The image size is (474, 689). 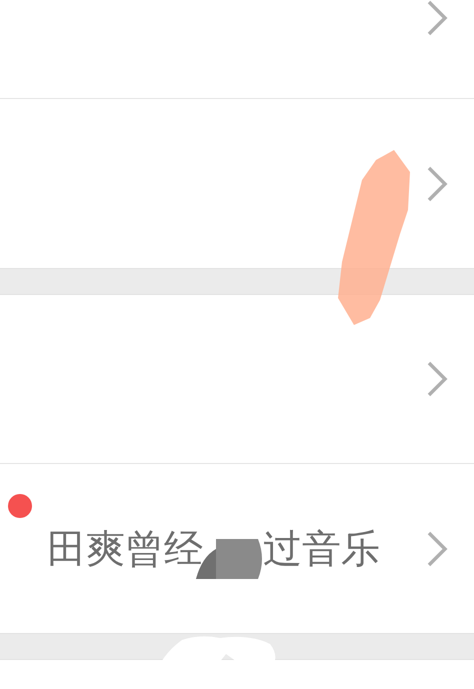 What do you see at coordinates (321, 550) in the screenshot?
I see `row-title: 过音乐` at bounding box center [321, 550].